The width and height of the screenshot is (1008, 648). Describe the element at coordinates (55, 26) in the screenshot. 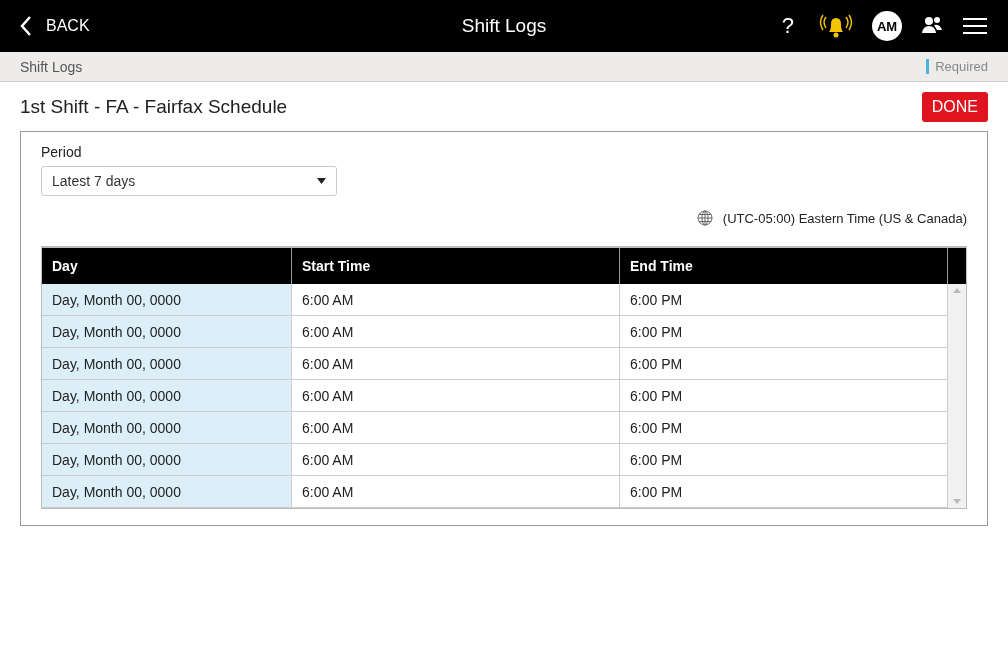

I see `back-button: BACK` at that location.